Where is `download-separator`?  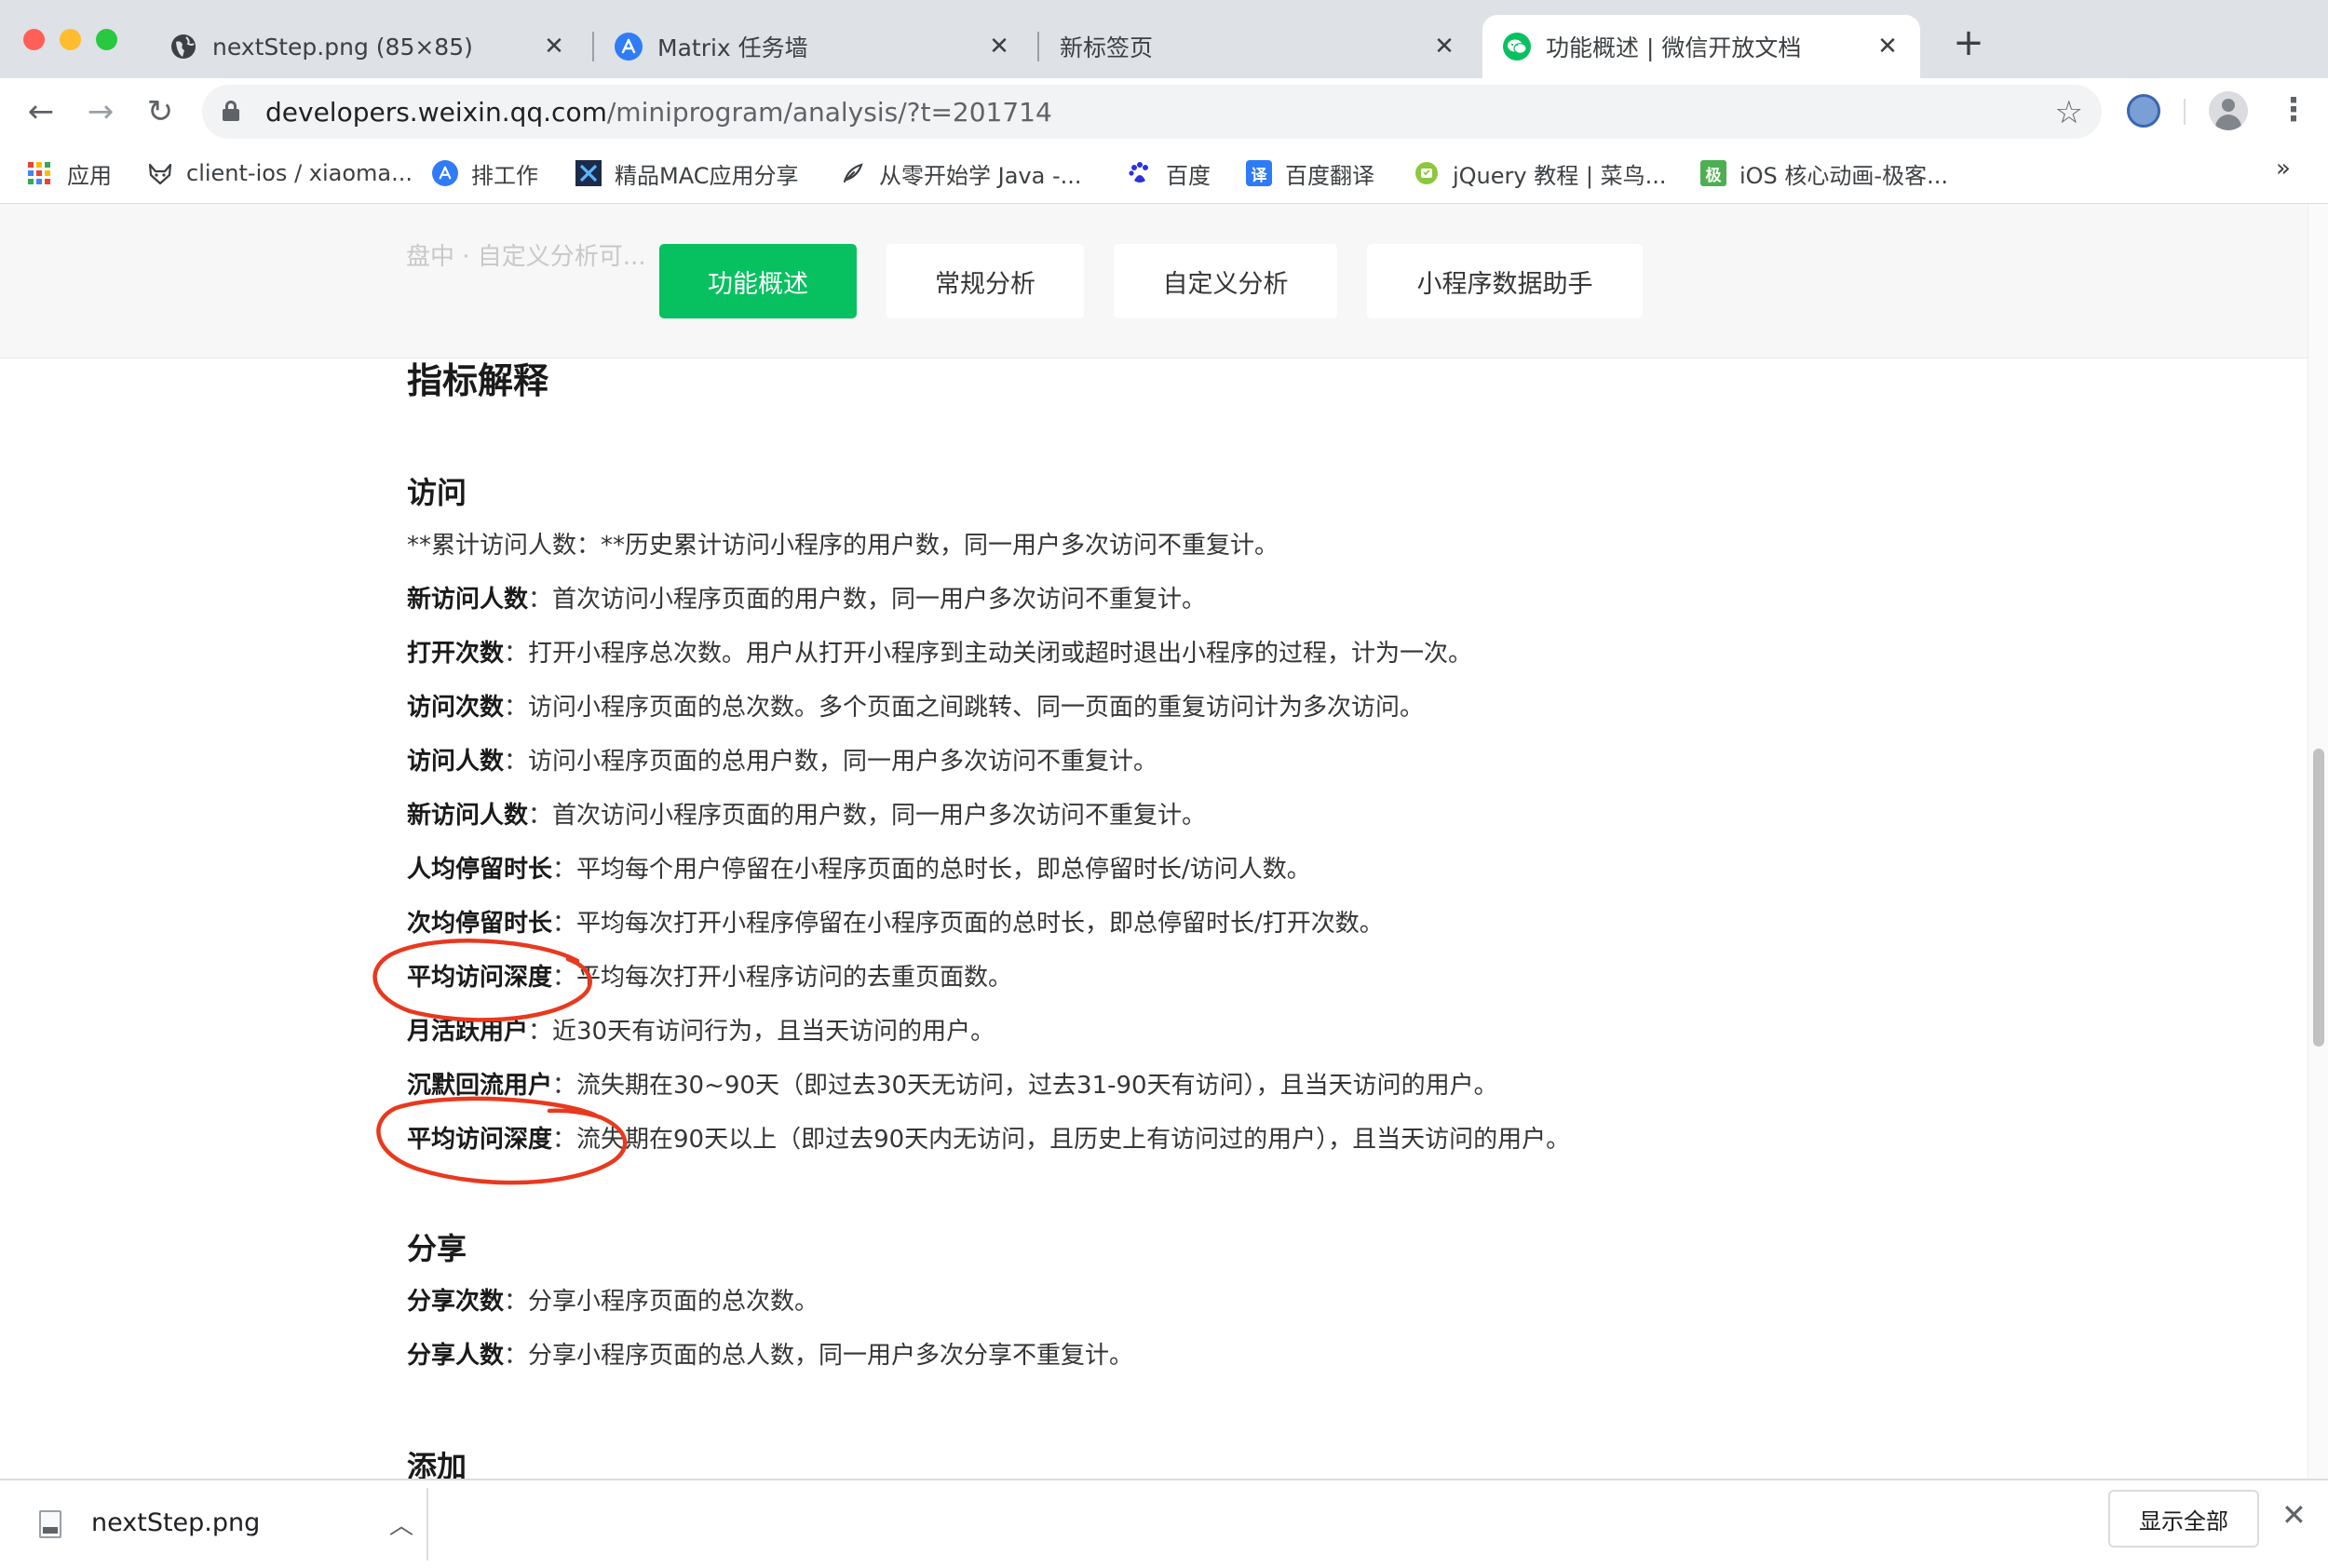
download-separator is located at coordinates (427, 1524).